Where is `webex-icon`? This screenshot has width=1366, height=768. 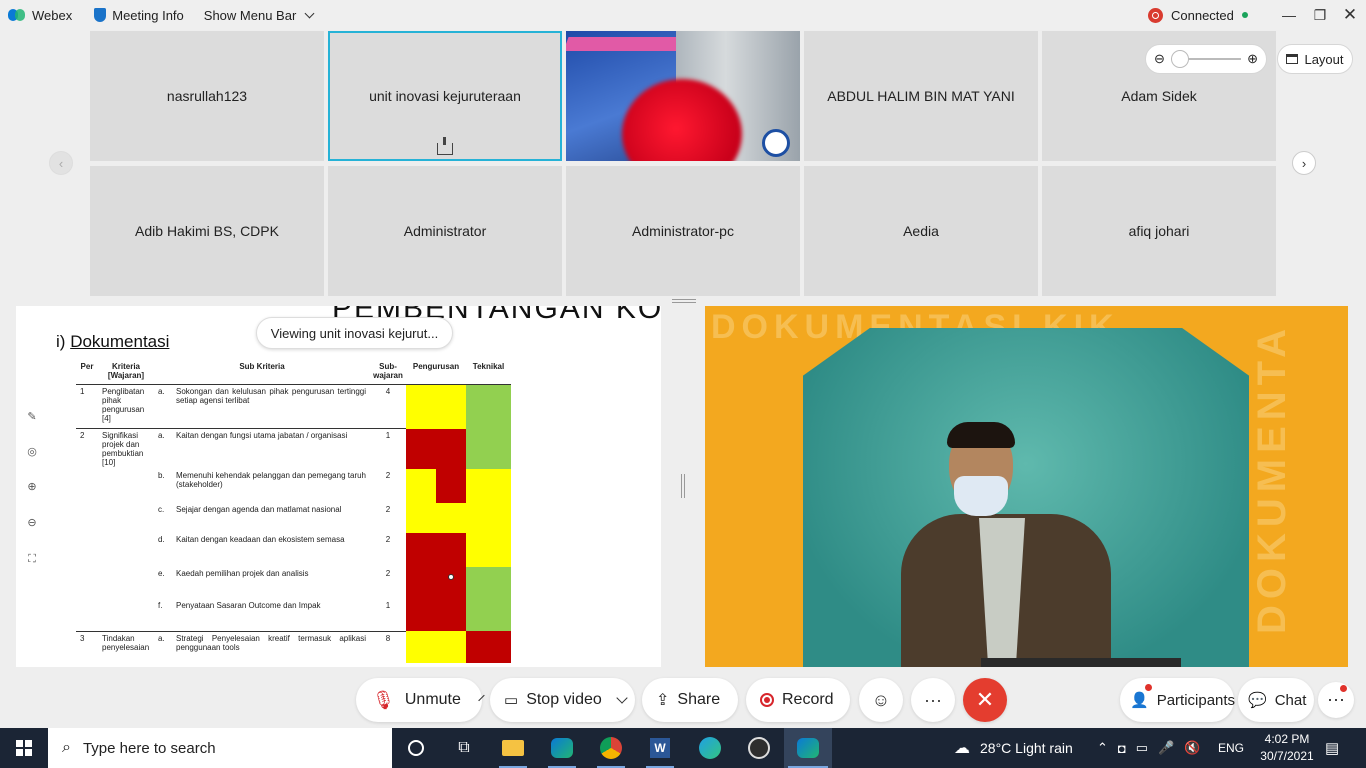 webex-icon is located at coordinates (808, 748).